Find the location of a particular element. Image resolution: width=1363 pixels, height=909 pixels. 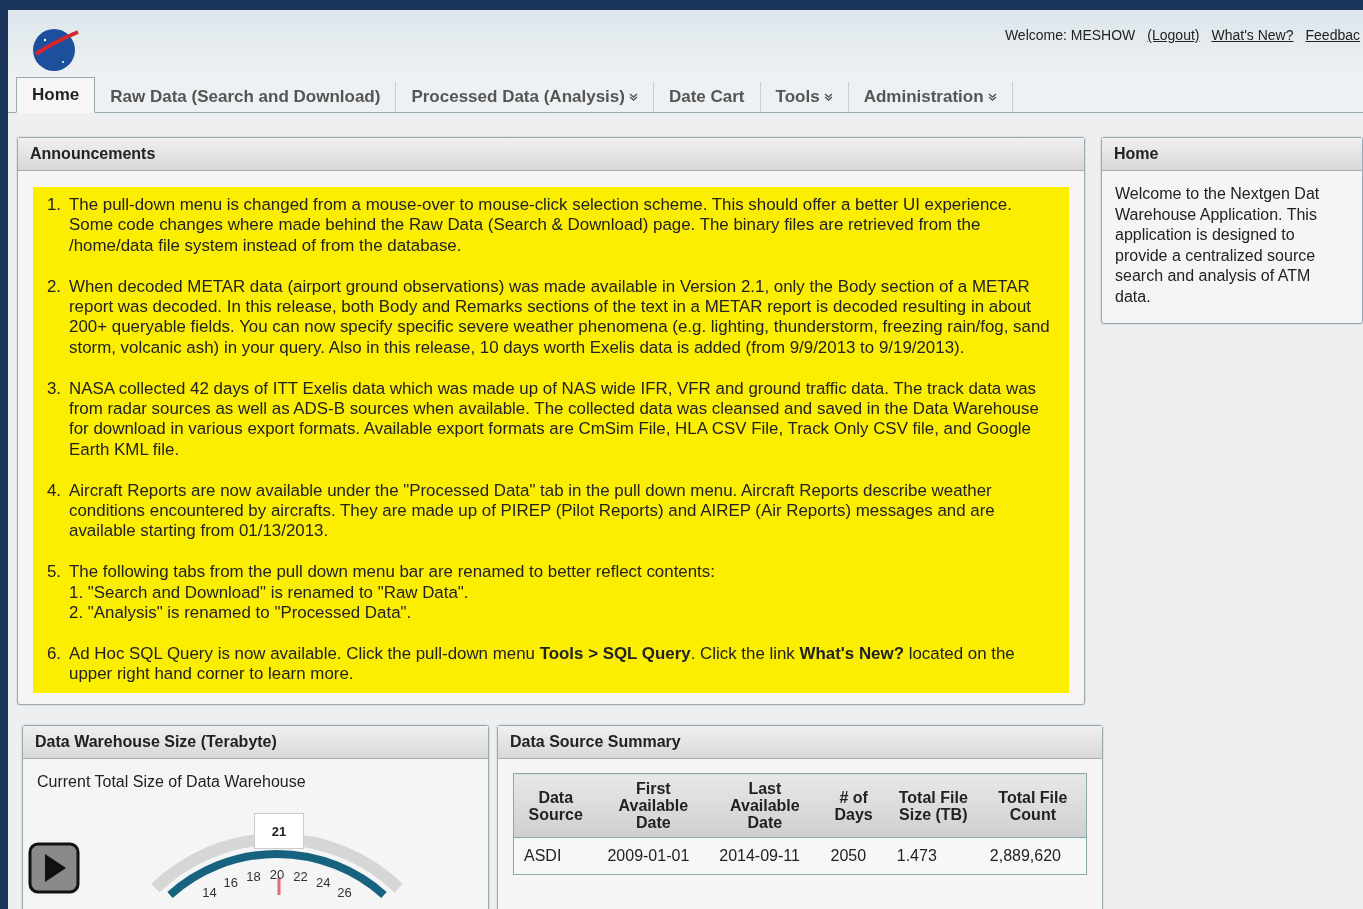

table-cell: 2050 is located at coordinates (853, 856).